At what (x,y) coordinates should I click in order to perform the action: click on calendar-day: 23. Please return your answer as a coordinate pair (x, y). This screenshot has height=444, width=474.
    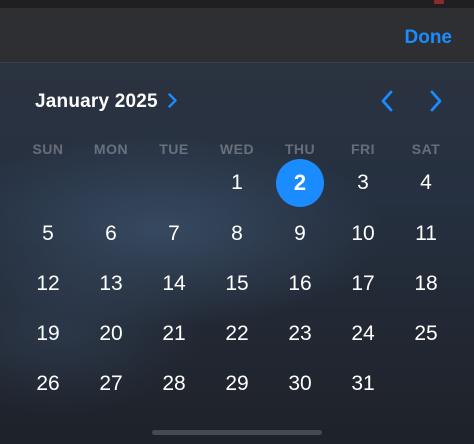
    Looking at the image, I should click on (300, 334).